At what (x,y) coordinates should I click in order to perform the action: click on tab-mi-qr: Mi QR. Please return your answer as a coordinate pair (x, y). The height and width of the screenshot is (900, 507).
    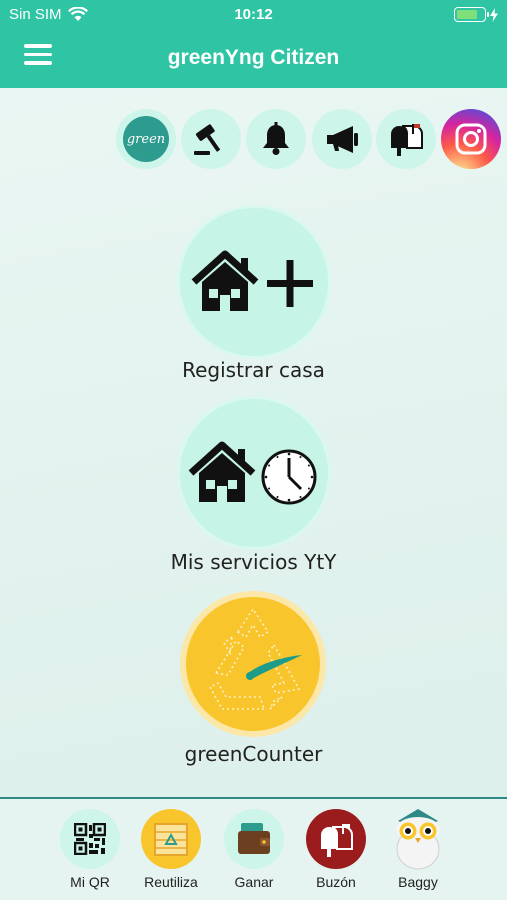
    Looking at the image, I should click on (90, 849).